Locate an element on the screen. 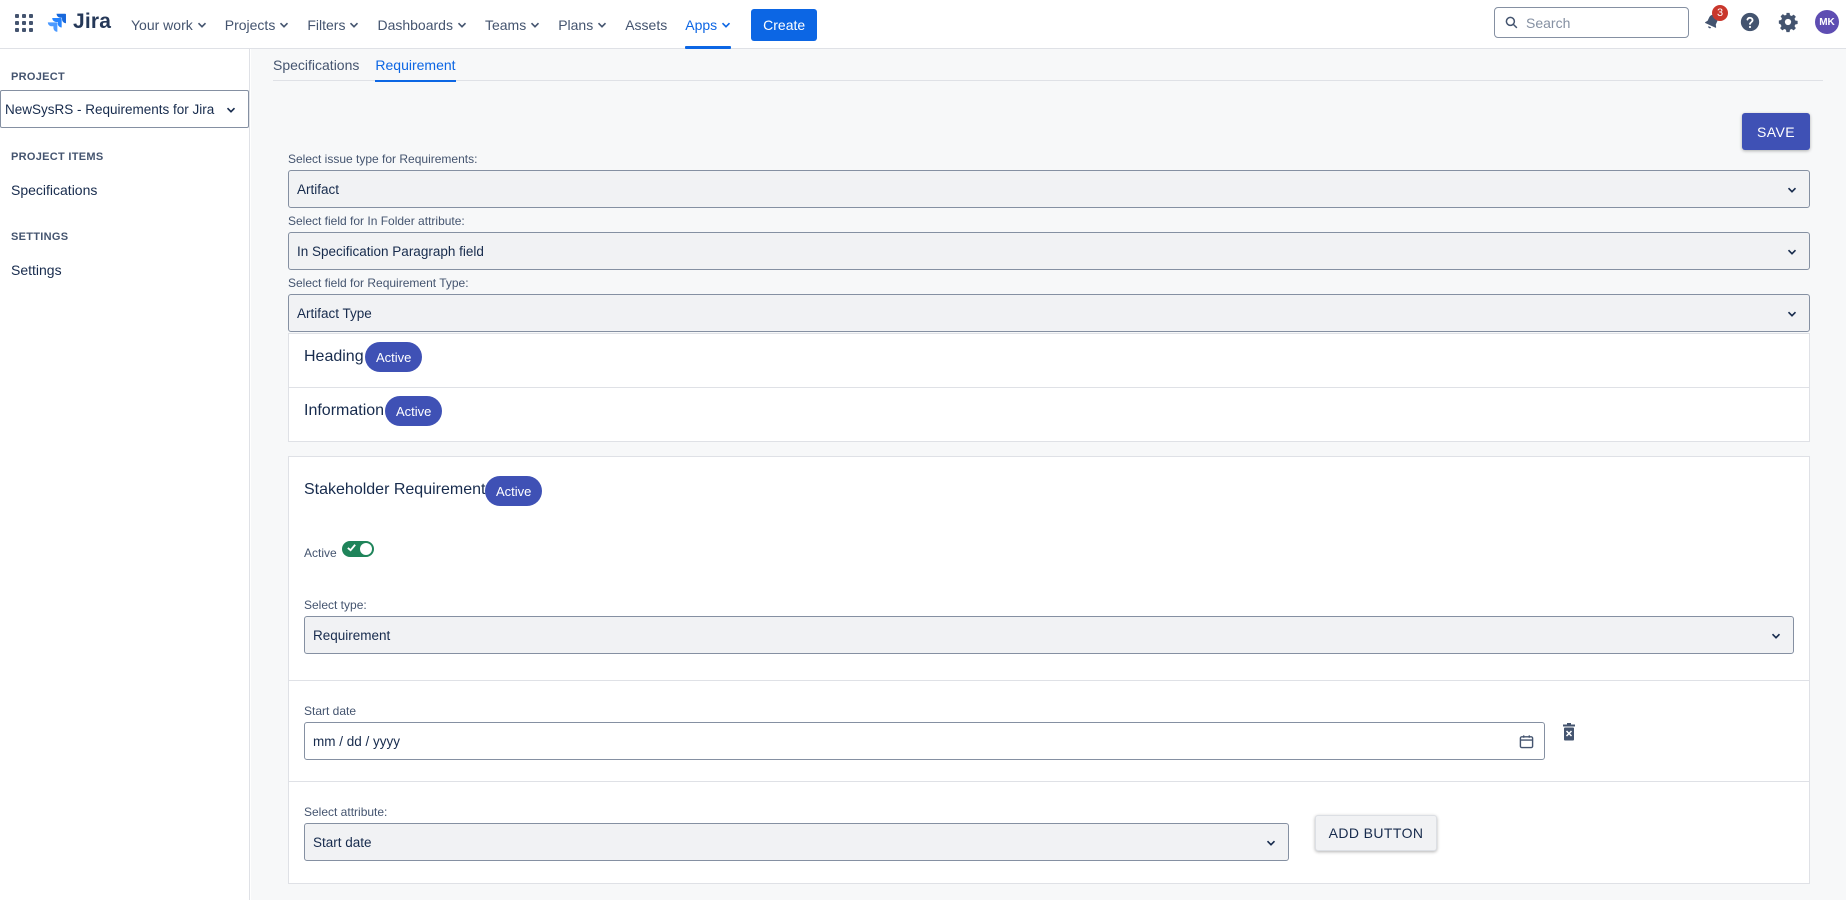  select-attribute-row: Select attribute: Start date ADD BUTTON is located at coordinates (1049, 833).